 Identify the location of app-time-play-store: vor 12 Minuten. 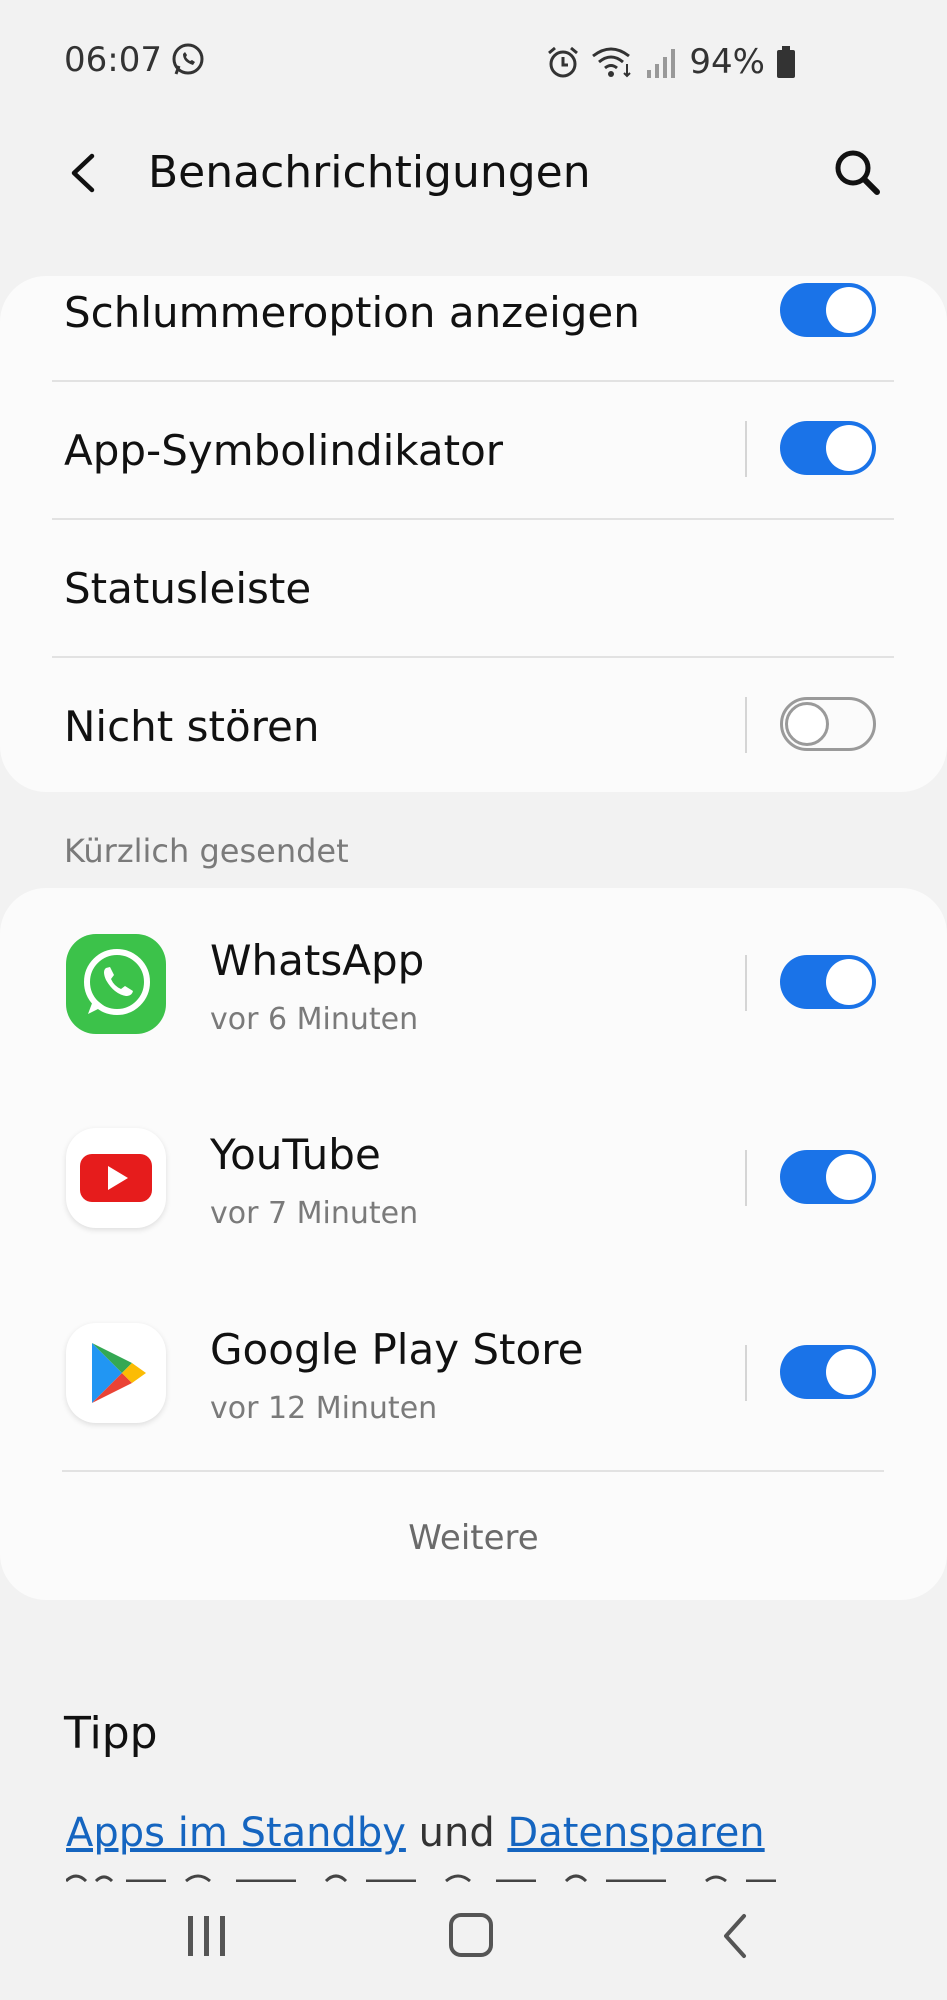
(324, 1408).